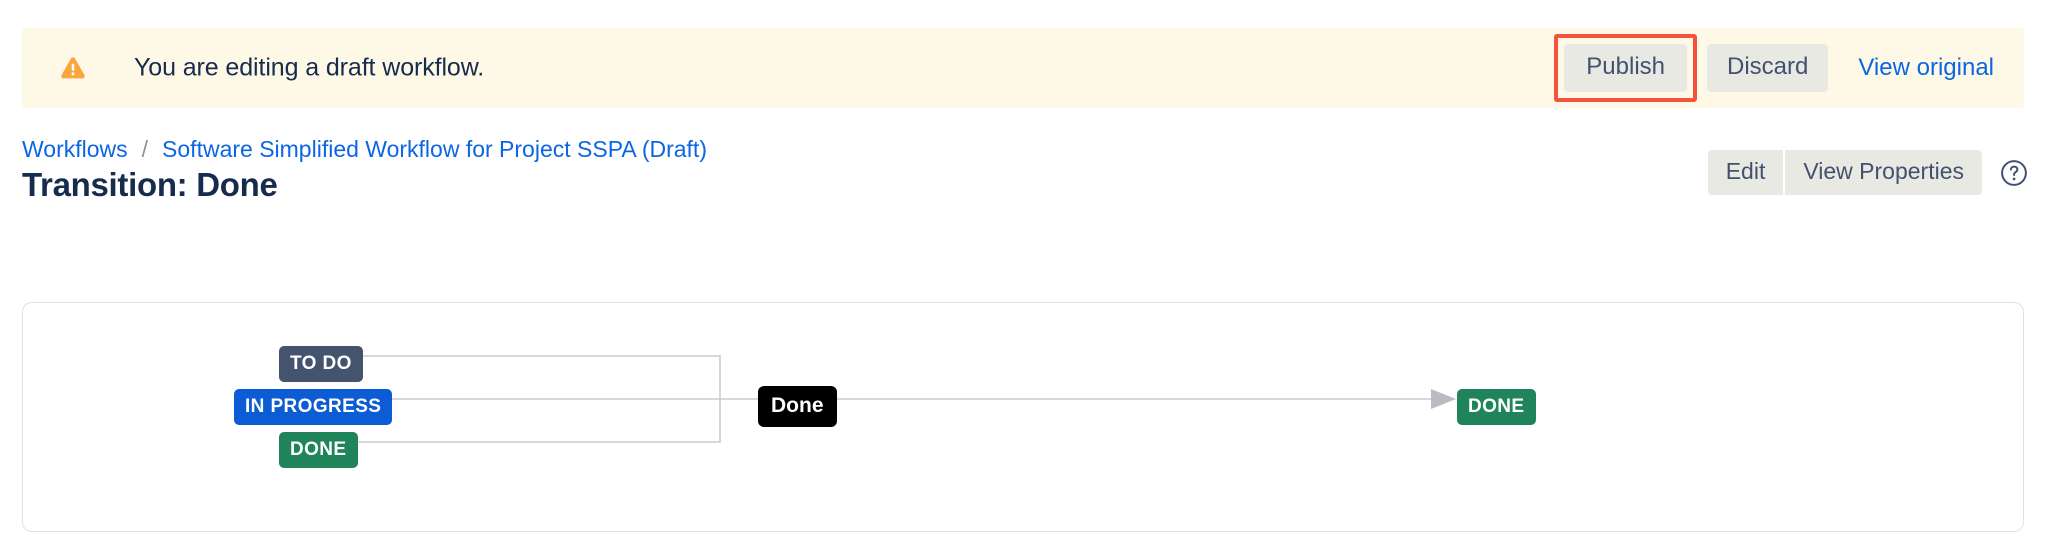  I want to click on banner-actions: Publish Discard View original, so click(1774, 68).